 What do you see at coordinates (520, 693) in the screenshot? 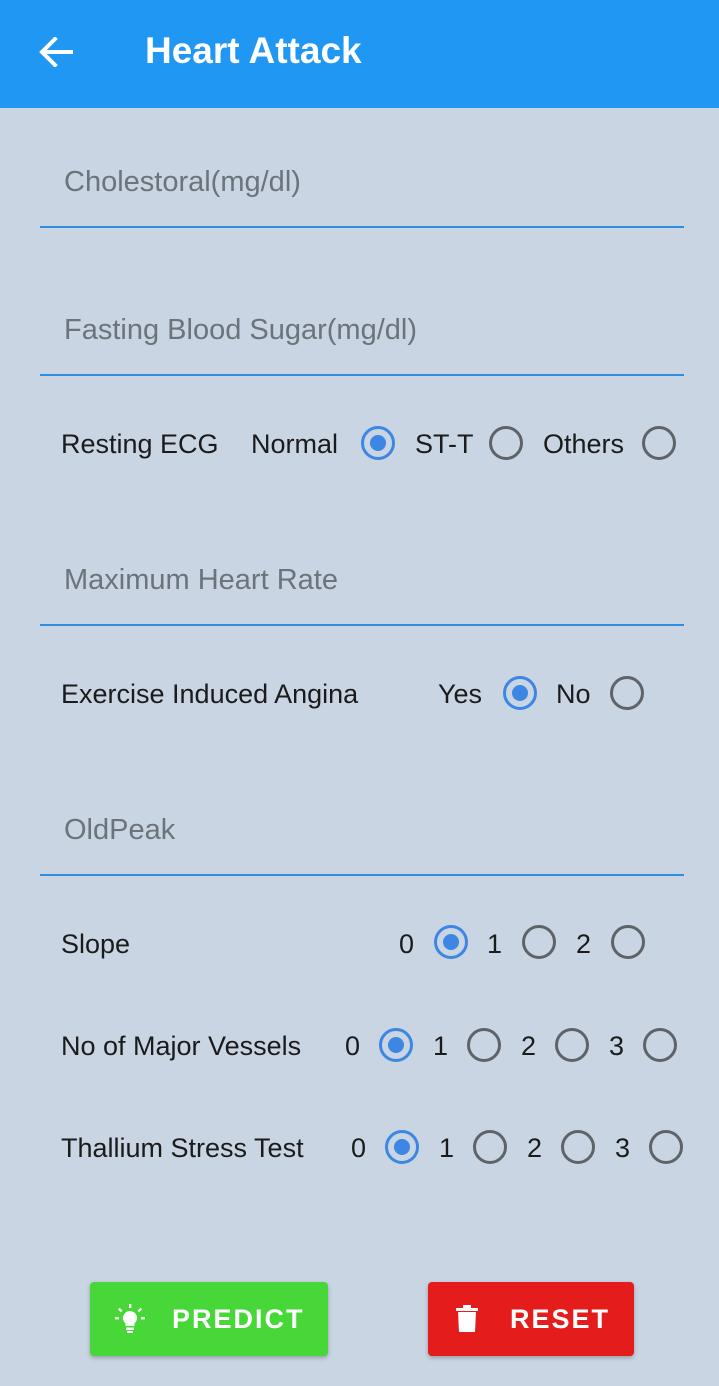
I see `exercise-angina-yes-radio` at bounding box center [520, 693].